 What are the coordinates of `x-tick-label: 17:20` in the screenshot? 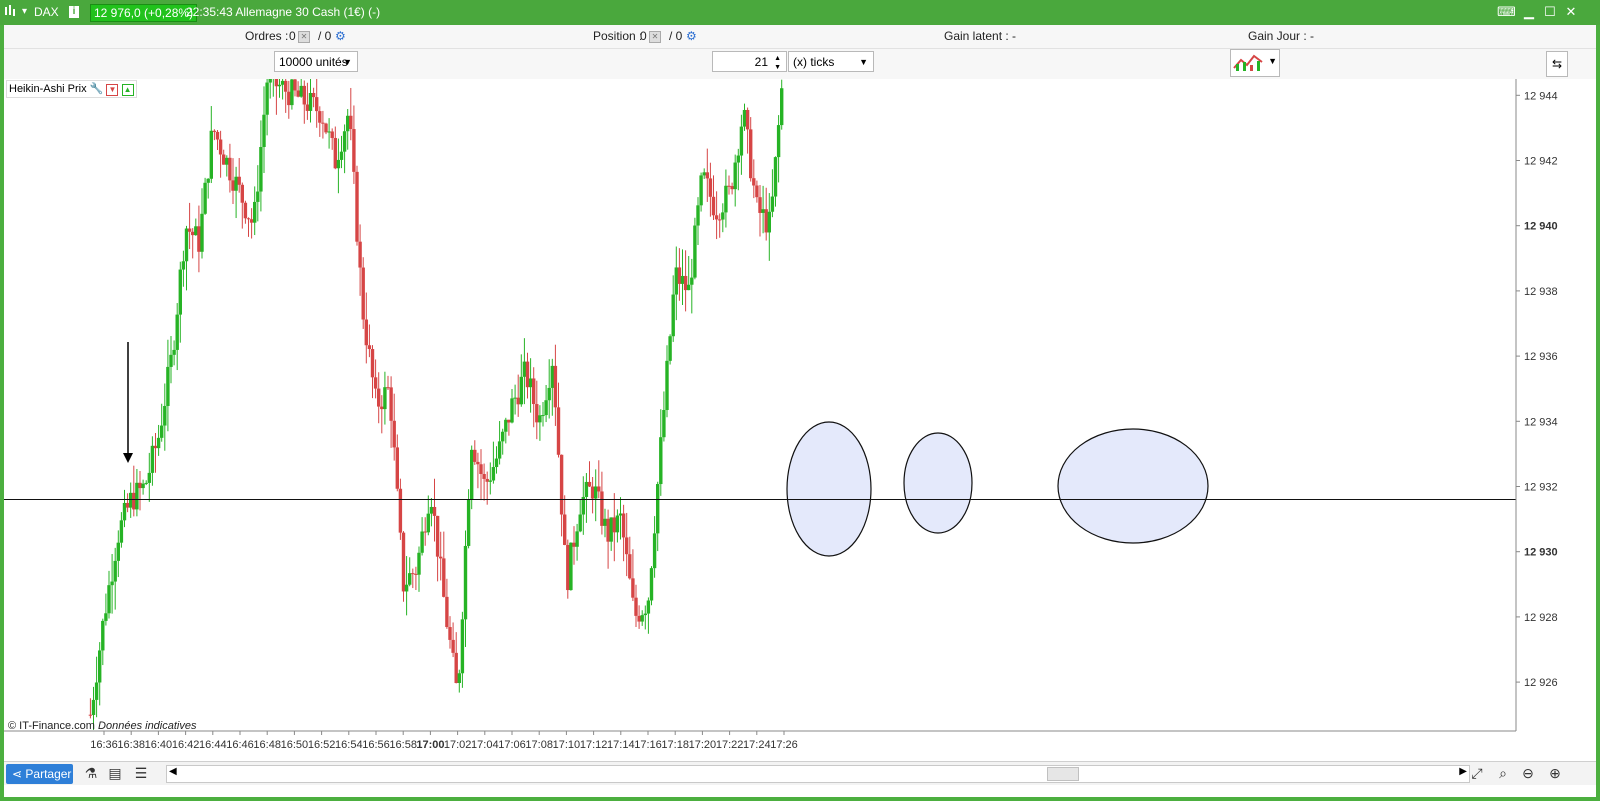 It's located at (703, 745).